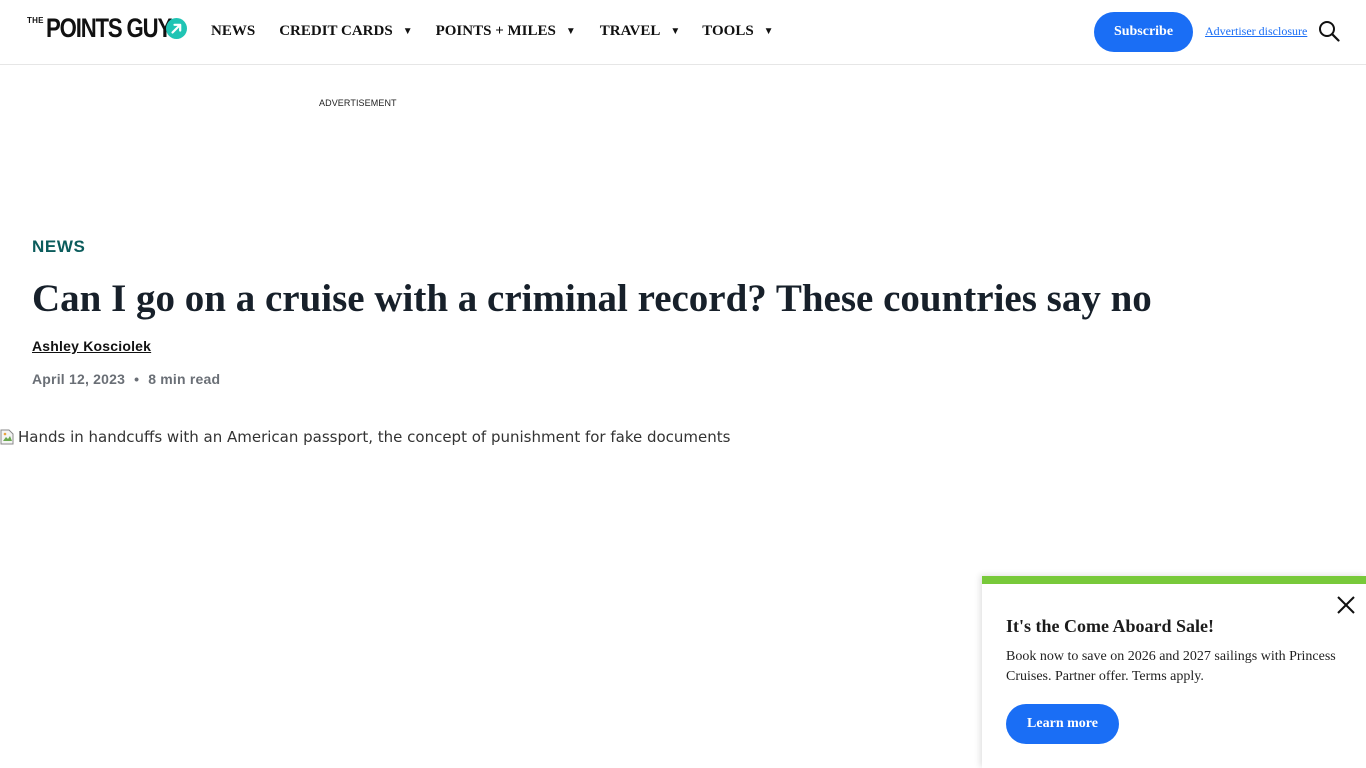 Image resolution: width=1366 pixels, height=768 pixels. I want to click on nav-item-credit-cards: CREDIT CARDS ▼, so click(345, 31).